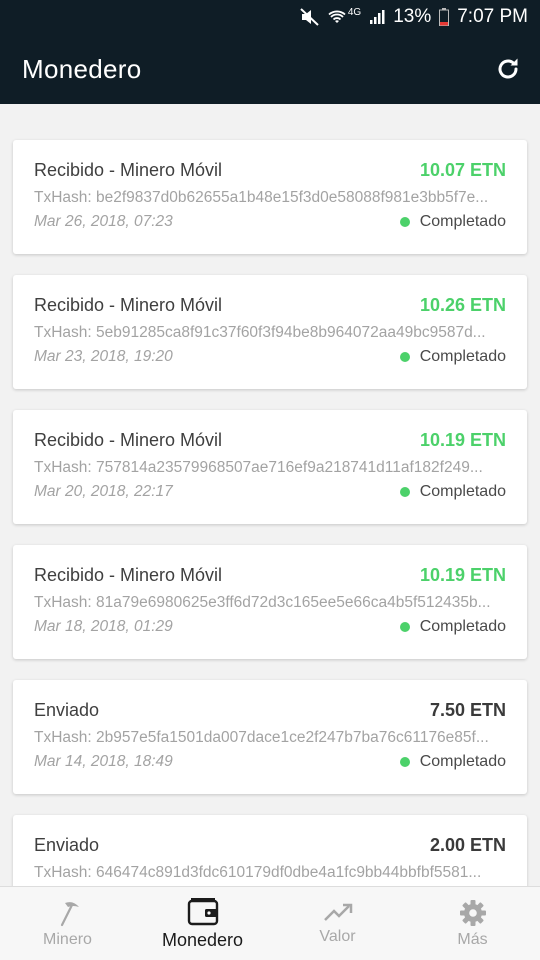 This screenshot has width=540, height=960. What do you see at coordinates (462, 170) in the screenshot?
I see `transaction-amount: 10.07 ETN` at bounding box center [462, 170].